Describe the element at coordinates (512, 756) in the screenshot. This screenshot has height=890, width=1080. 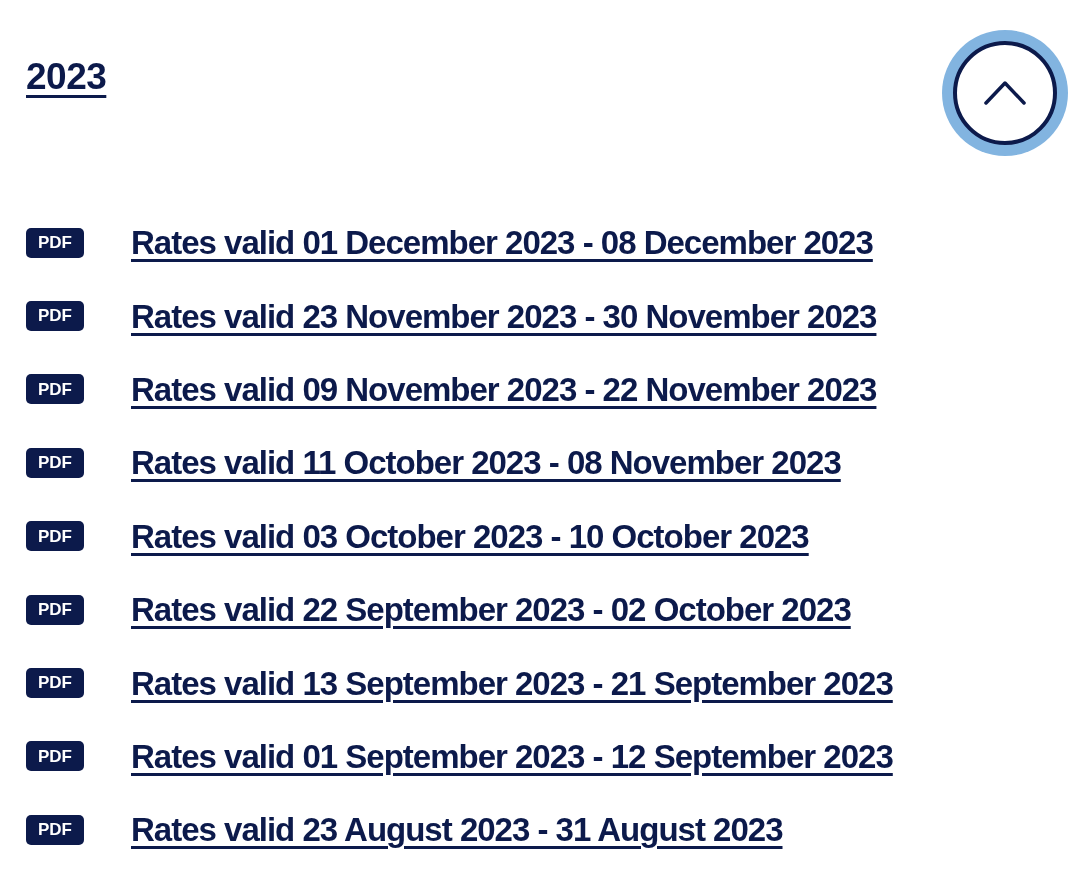
I see `document-link: Rates valid 01 September 2023 - 12 September 2023` at that location.